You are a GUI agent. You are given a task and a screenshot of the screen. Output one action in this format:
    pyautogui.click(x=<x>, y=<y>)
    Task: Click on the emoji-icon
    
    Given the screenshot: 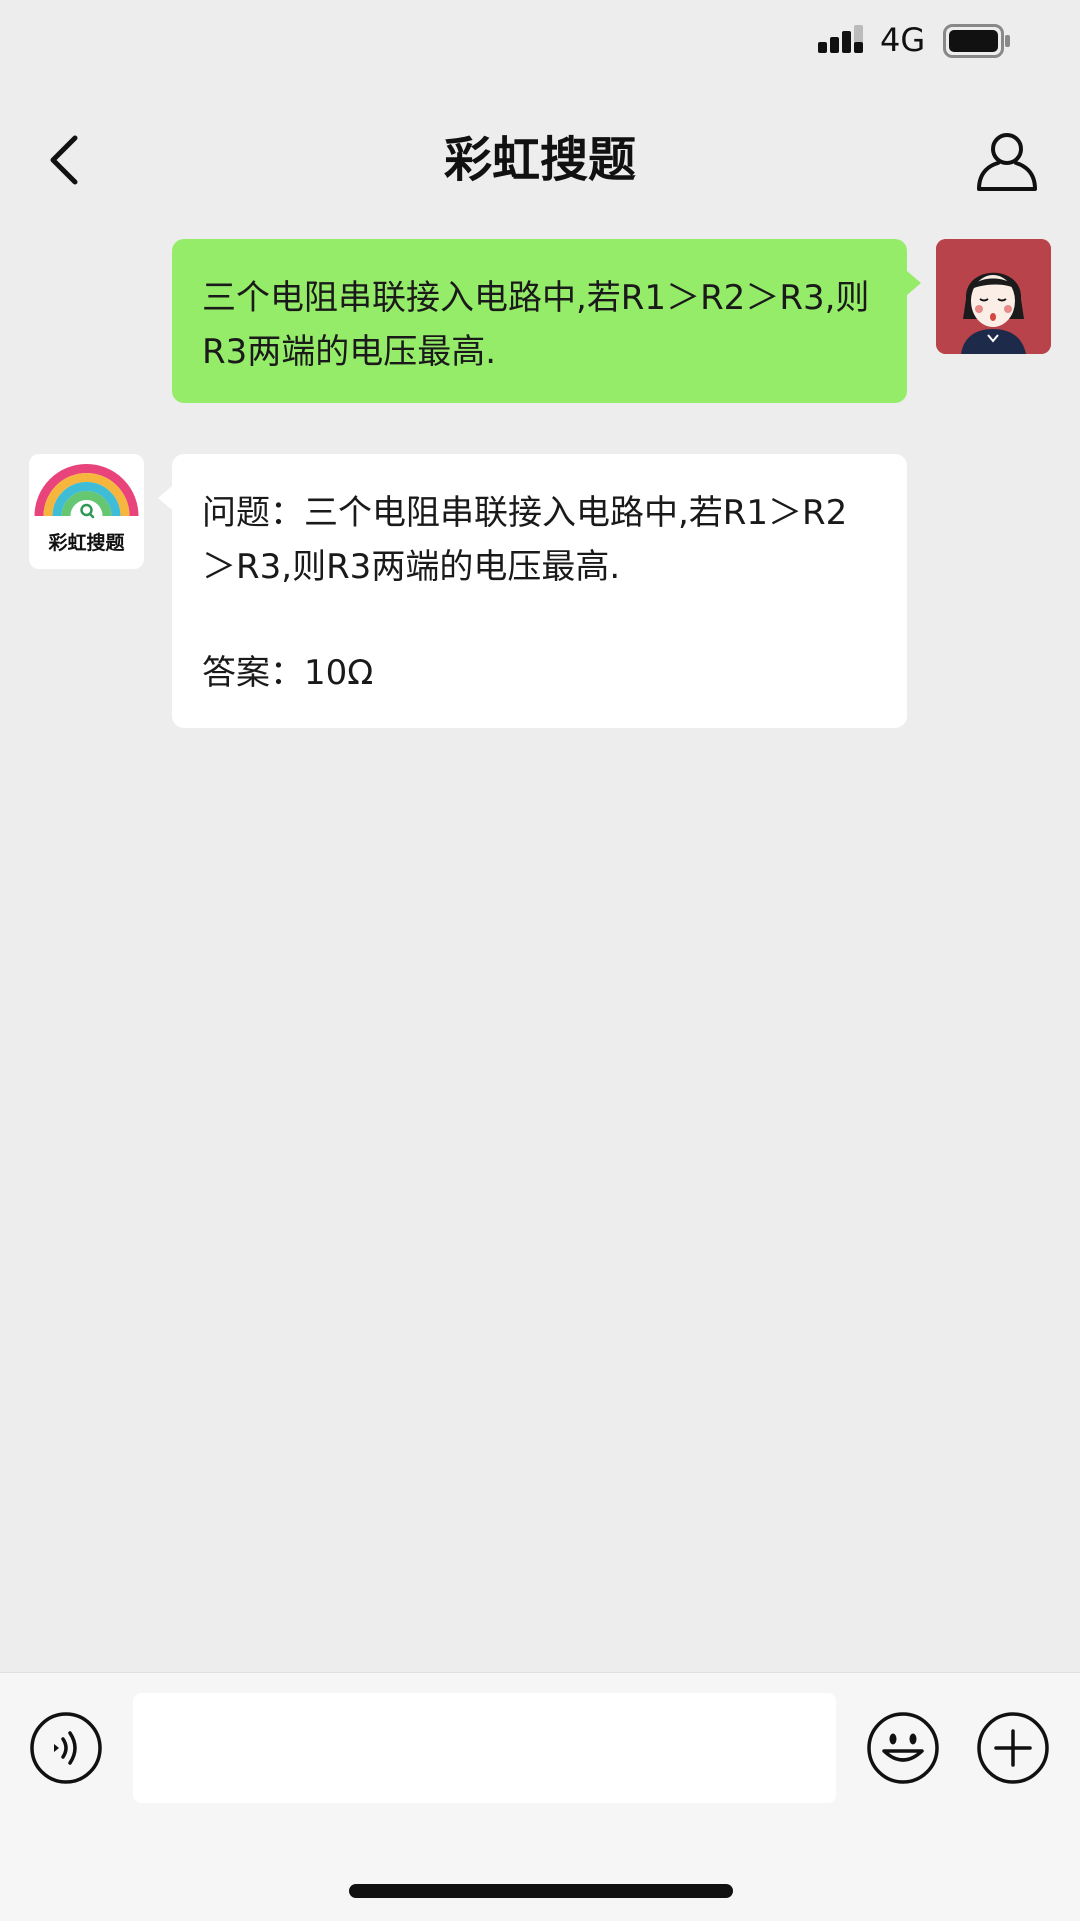 What is the action you would take?
    pyautogui.click(x=903, y=1748)
    